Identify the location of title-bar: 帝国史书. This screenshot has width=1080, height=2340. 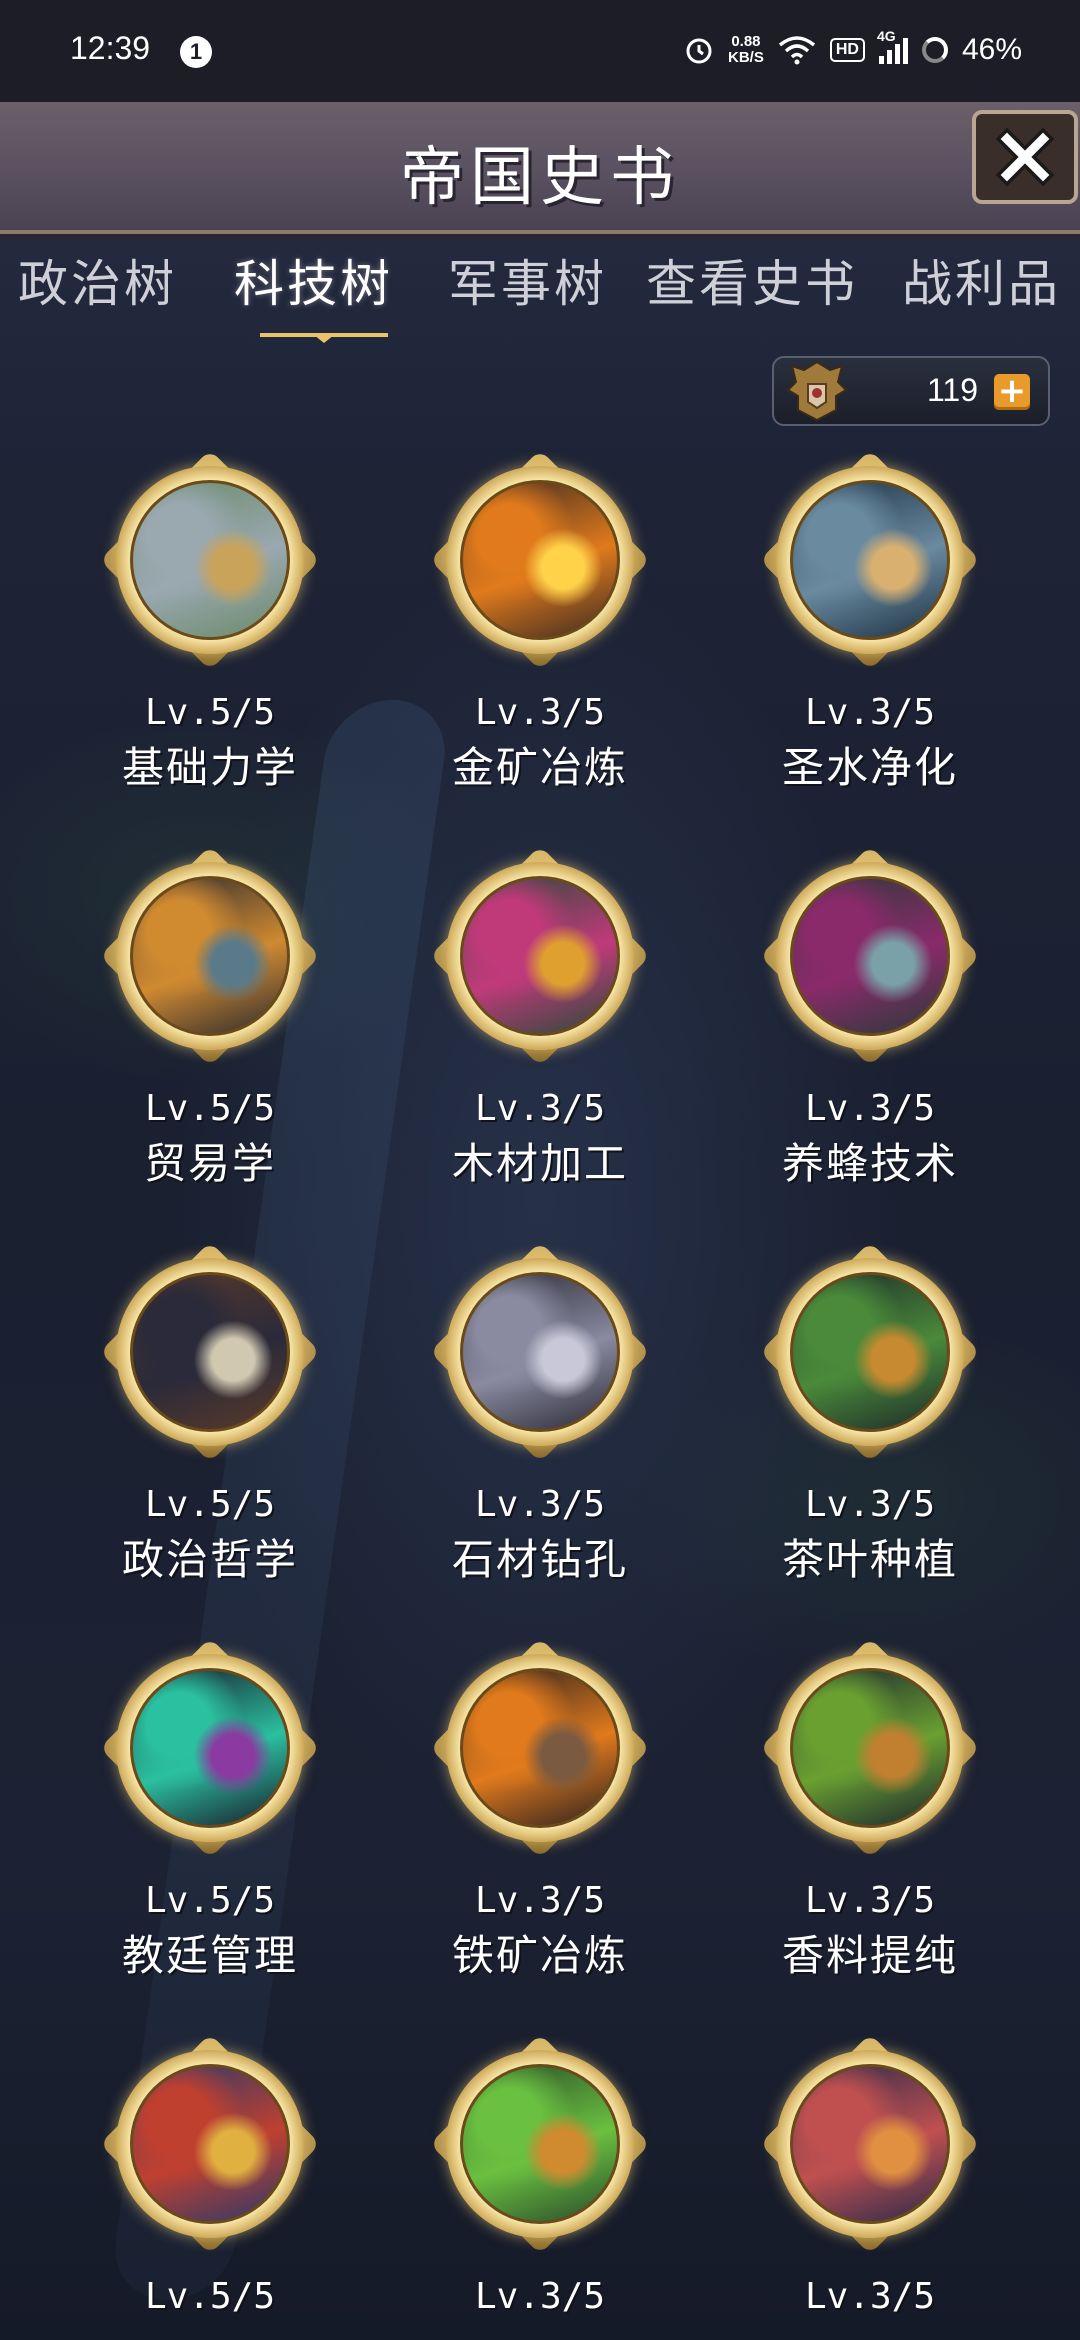
(540, 168).